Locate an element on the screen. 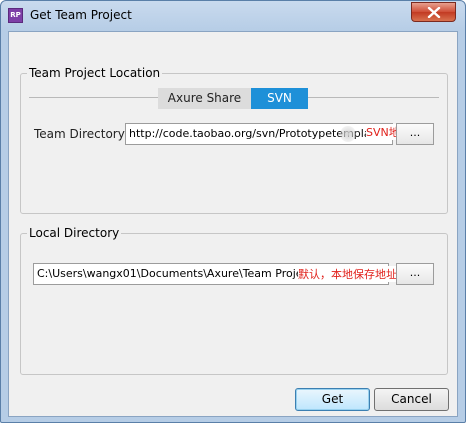 This screenshot has width=466, height=423. close-button is located at coordinates (433, 12).